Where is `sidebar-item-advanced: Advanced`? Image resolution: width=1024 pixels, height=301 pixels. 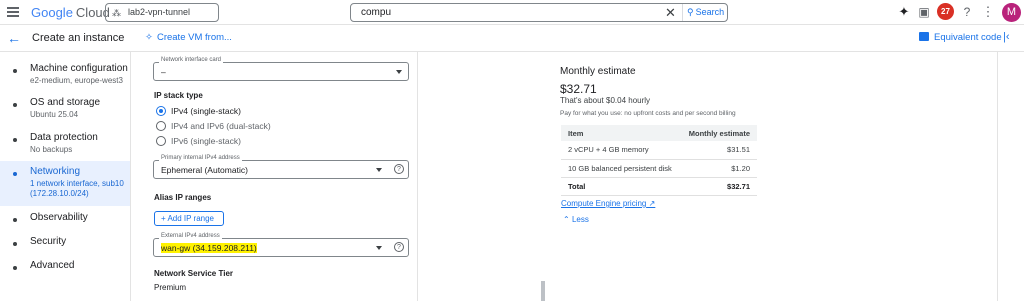
sidebar-item-advanced: Advanced is located at coordinates (65, 268).